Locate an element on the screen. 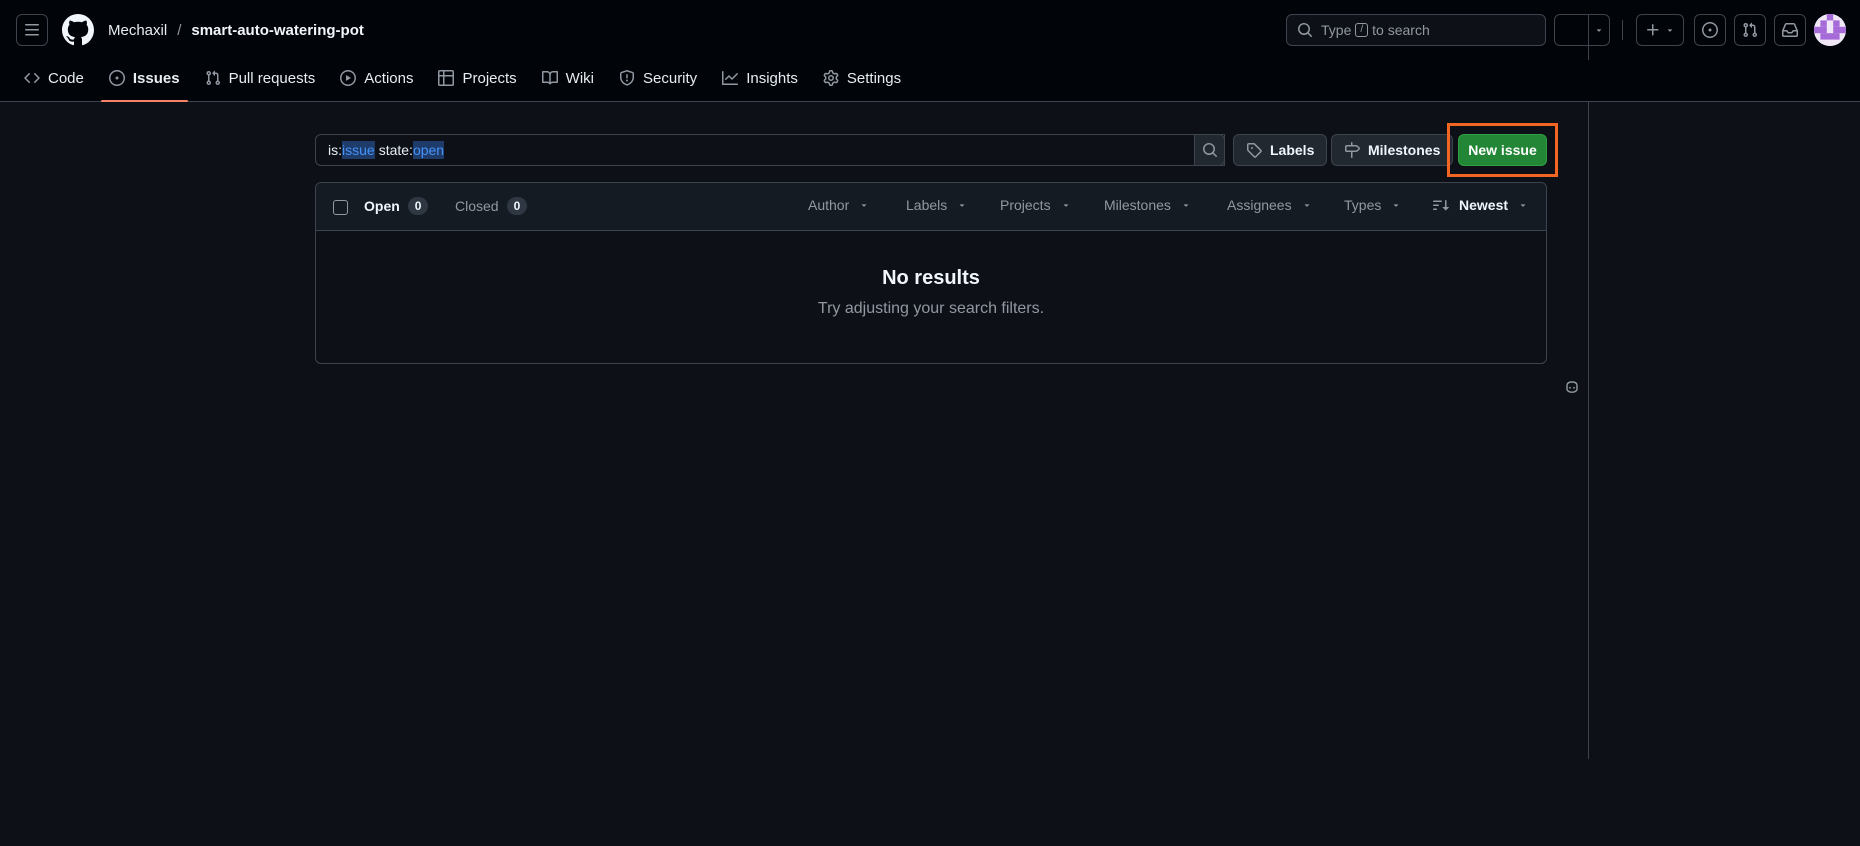 Image resolution: width=1860 pixels, height=846 pixels. author-filter-label: Author is located at coordinates (829, 205).